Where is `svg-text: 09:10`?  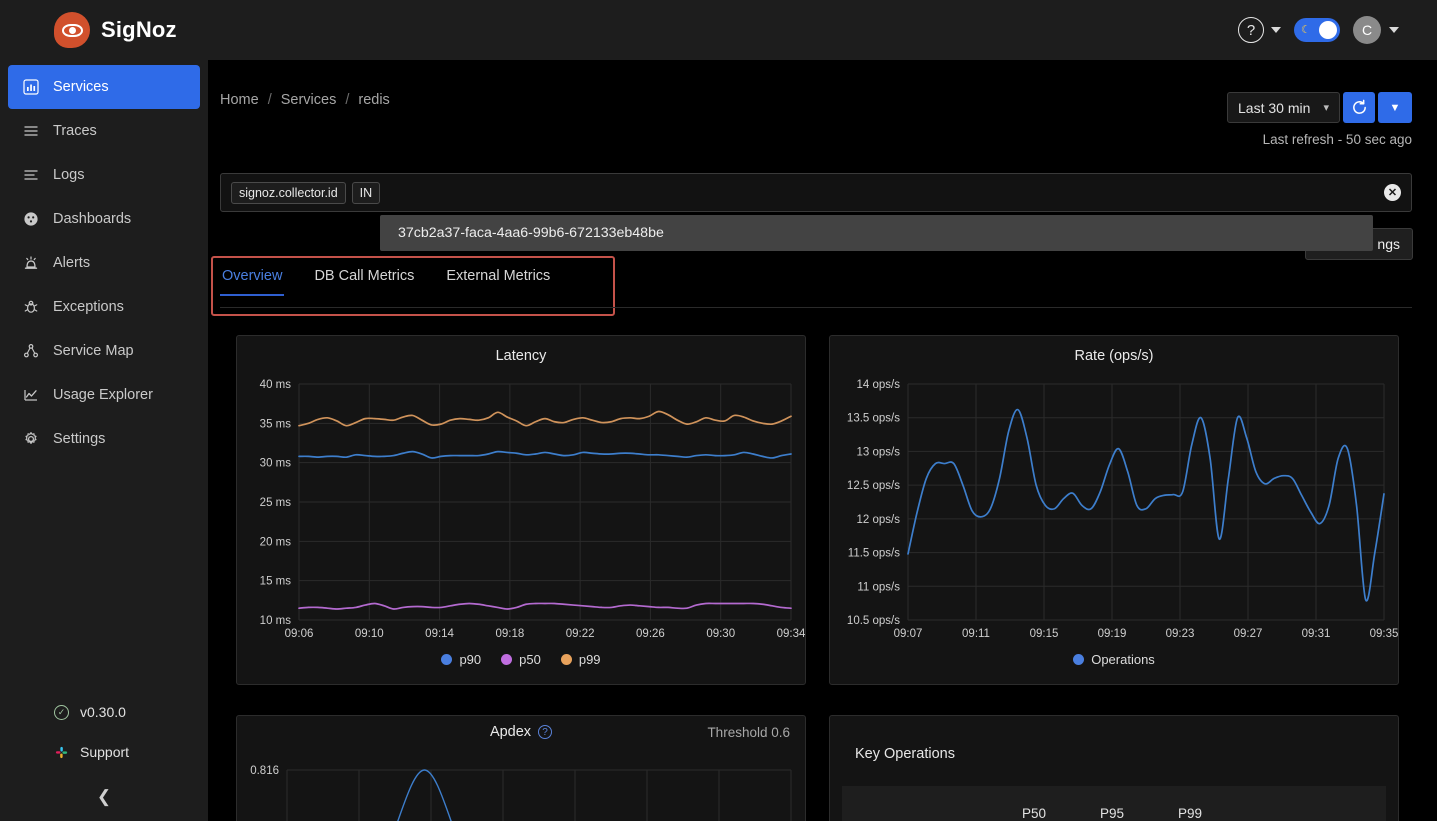 svg-text: 09:10 is located at coordinates (369, 634).